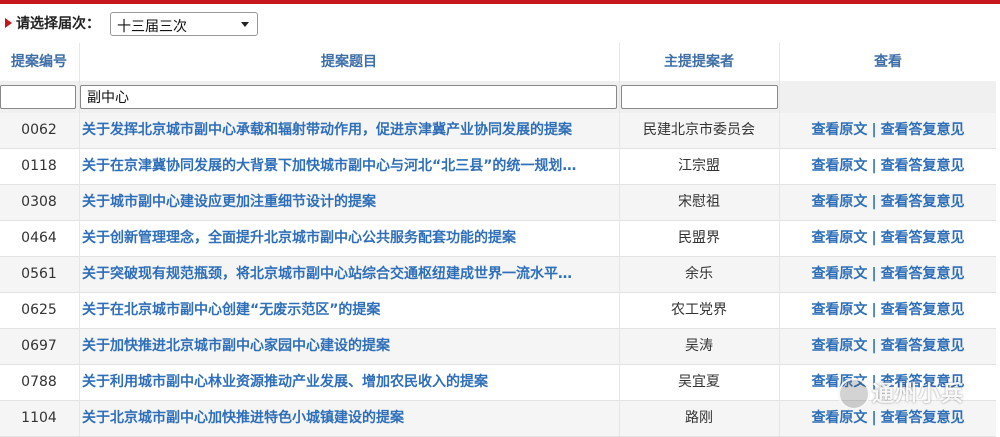 The height and width of the screenshot is (437, 1000). What do you see at coordinates (346, 418) in the screenshot?
I see `proposal-title-link: 关于北京城市副中心加快推进特色小城镇建设的提案` at bounding box center [346, 418].